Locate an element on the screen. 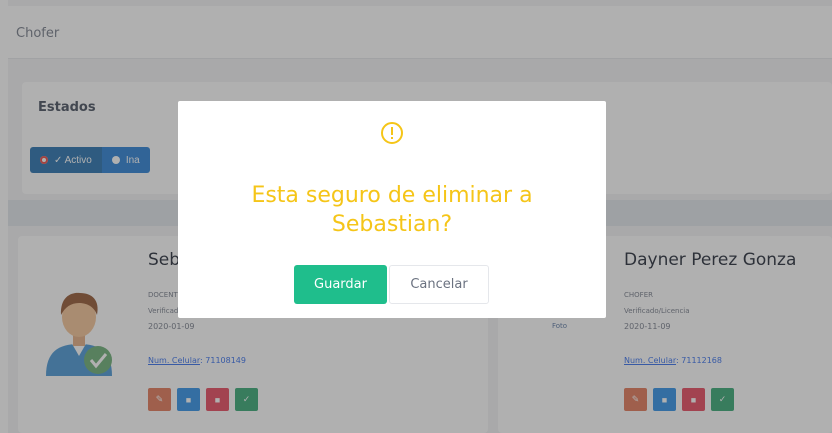  warning-circle-icon is located at coordinates (392, 133).